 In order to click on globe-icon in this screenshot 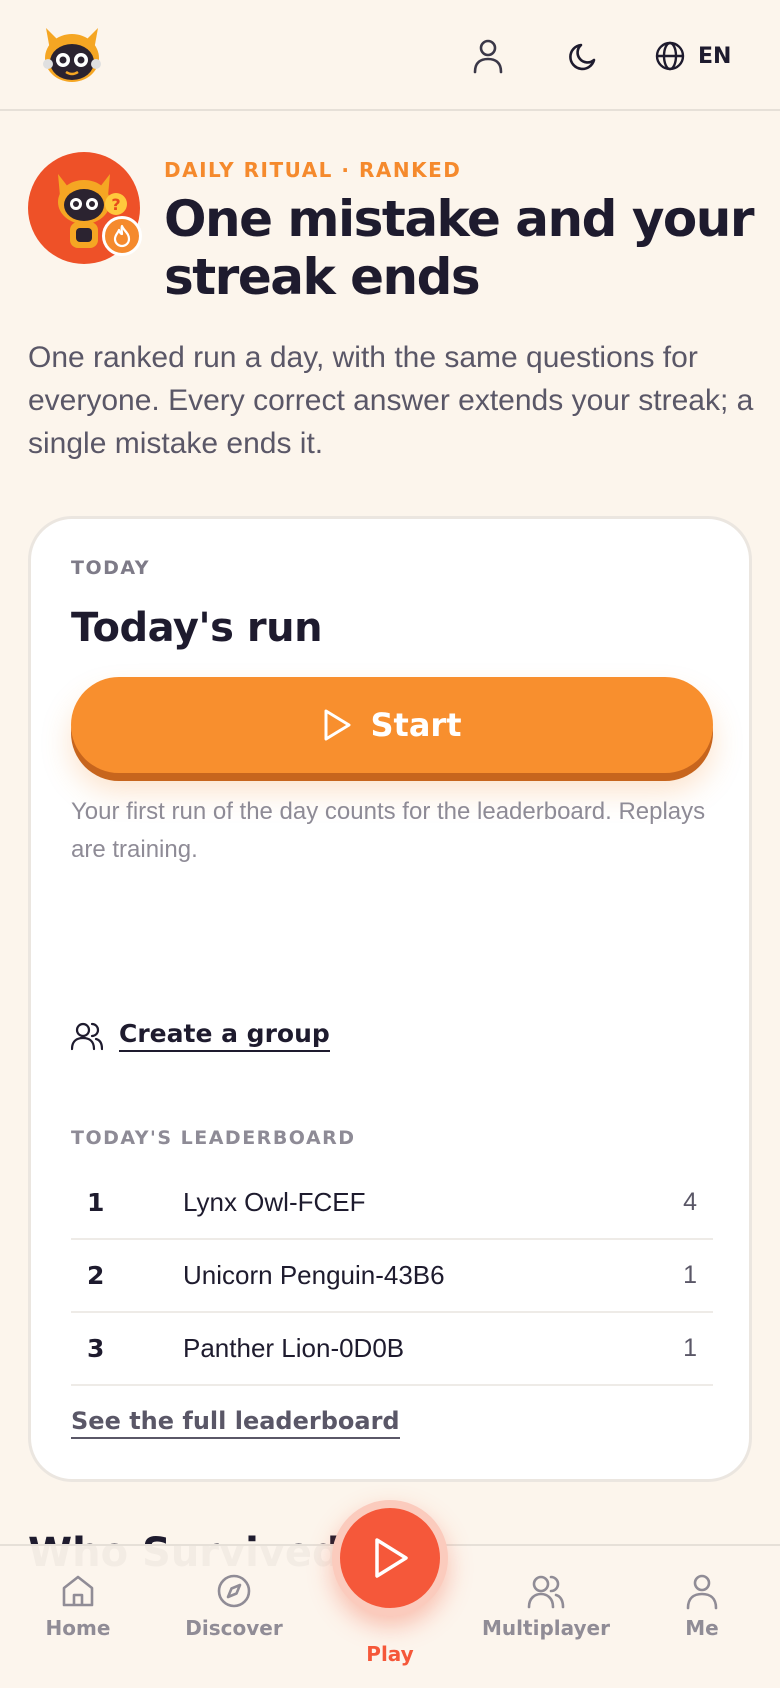, I will do `click(670, 56)`.